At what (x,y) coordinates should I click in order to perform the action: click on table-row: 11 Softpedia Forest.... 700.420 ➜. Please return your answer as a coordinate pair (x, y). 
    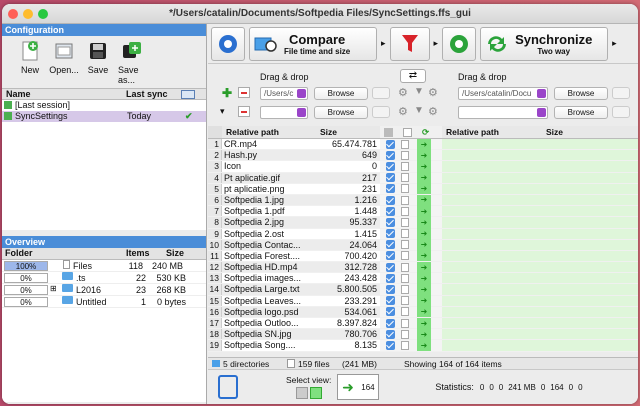
    Looking at the image, I should click on (423, 256).